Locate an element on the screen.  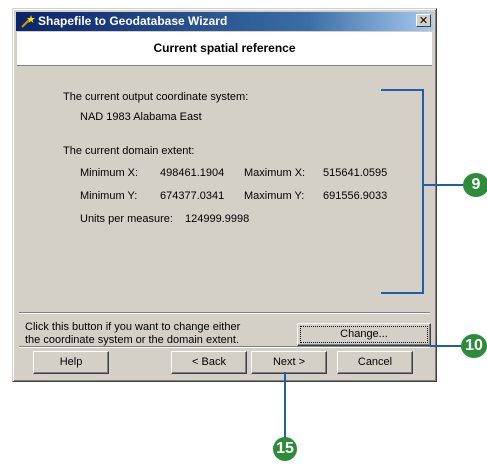
bracket-line is located at coordinates (402, 191).